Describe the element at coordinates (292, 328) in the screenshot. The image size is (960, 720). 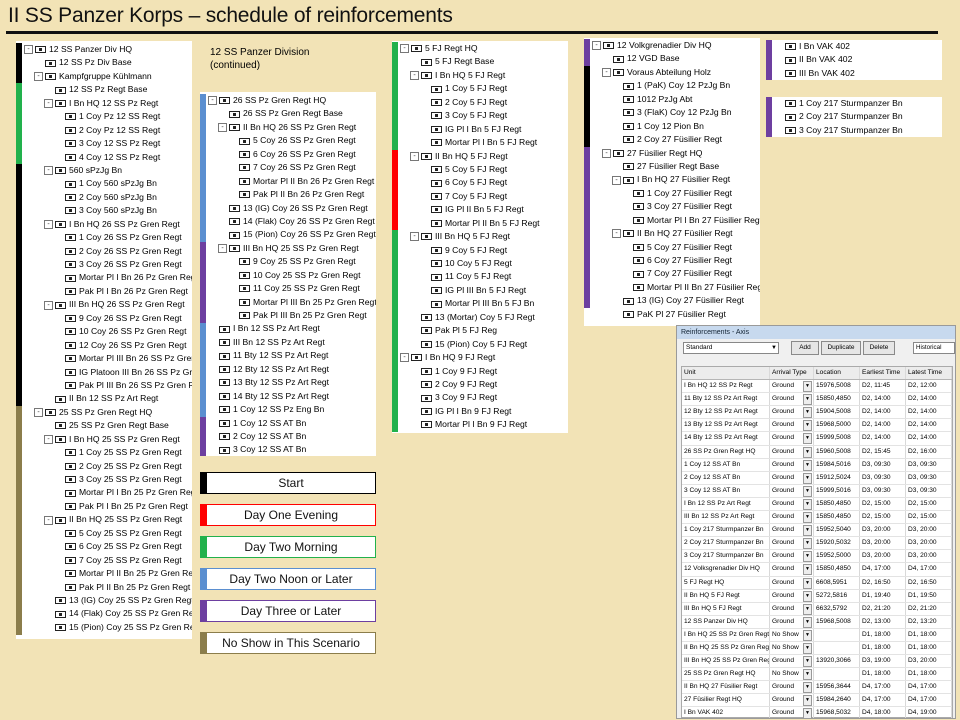
I see `tree-item: I Bn 12 SS Pz Art Regt` at that location.